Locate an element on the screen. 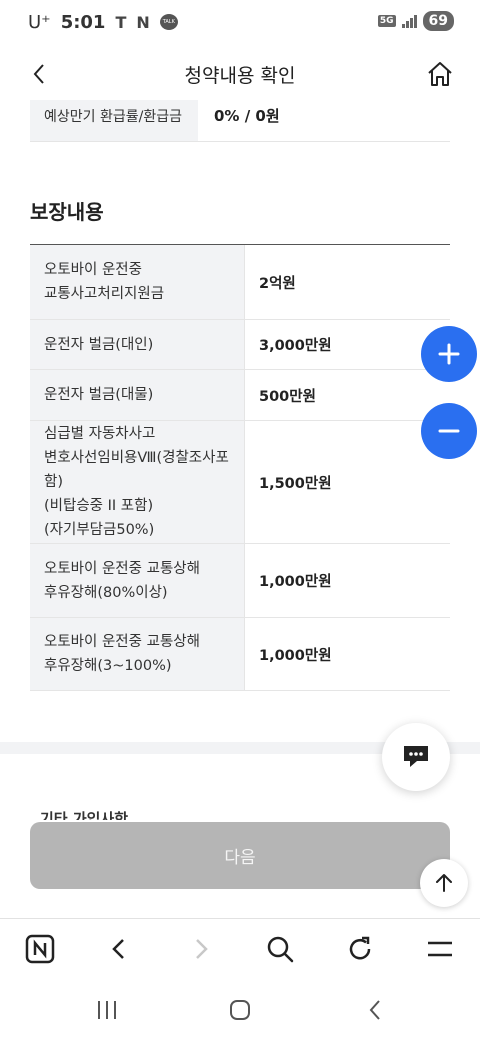 The height and width of the screenshot is (1040, 480). browser-forward-button is located at coordinates (201, 949).